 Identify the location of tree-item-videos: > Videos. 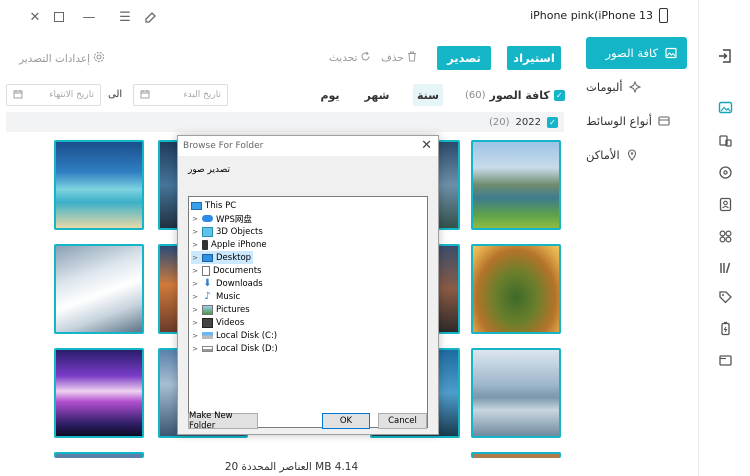
(217, 322).